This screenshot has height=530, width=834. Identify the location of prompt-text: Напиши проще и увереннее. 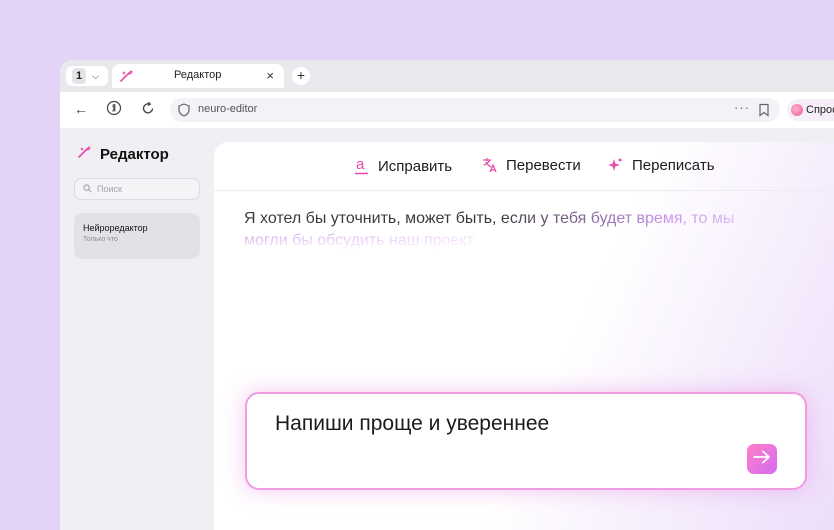
(412, 423).